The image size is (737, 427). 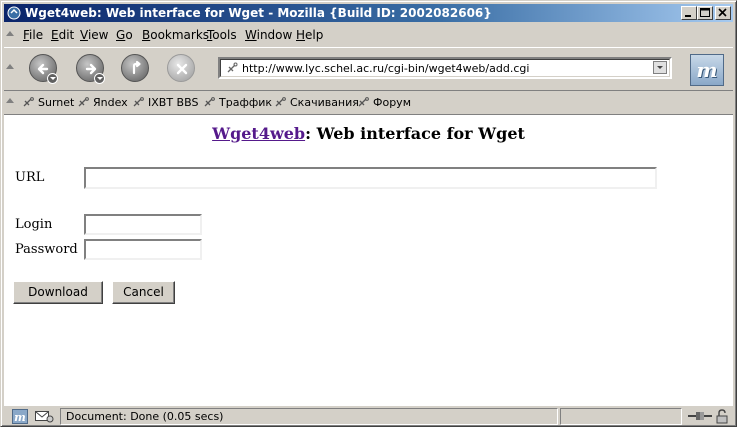 What do you see at coordinates (621, 416) in the screenshot?
I see `progress-panel` at bounding box center [621, 416].